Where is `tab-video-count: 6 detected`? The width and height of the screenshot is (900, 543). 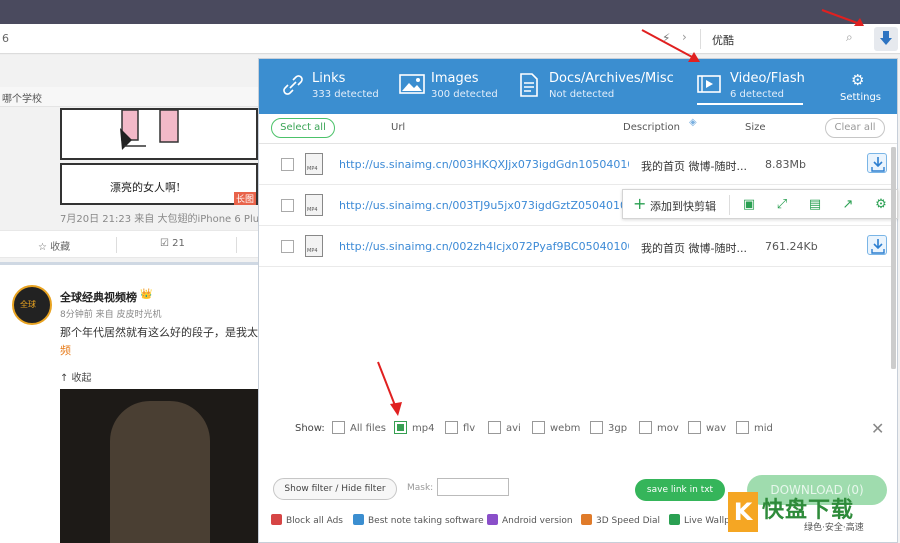
tab-video-count: 6 detected is located at coordinates (757, 94).